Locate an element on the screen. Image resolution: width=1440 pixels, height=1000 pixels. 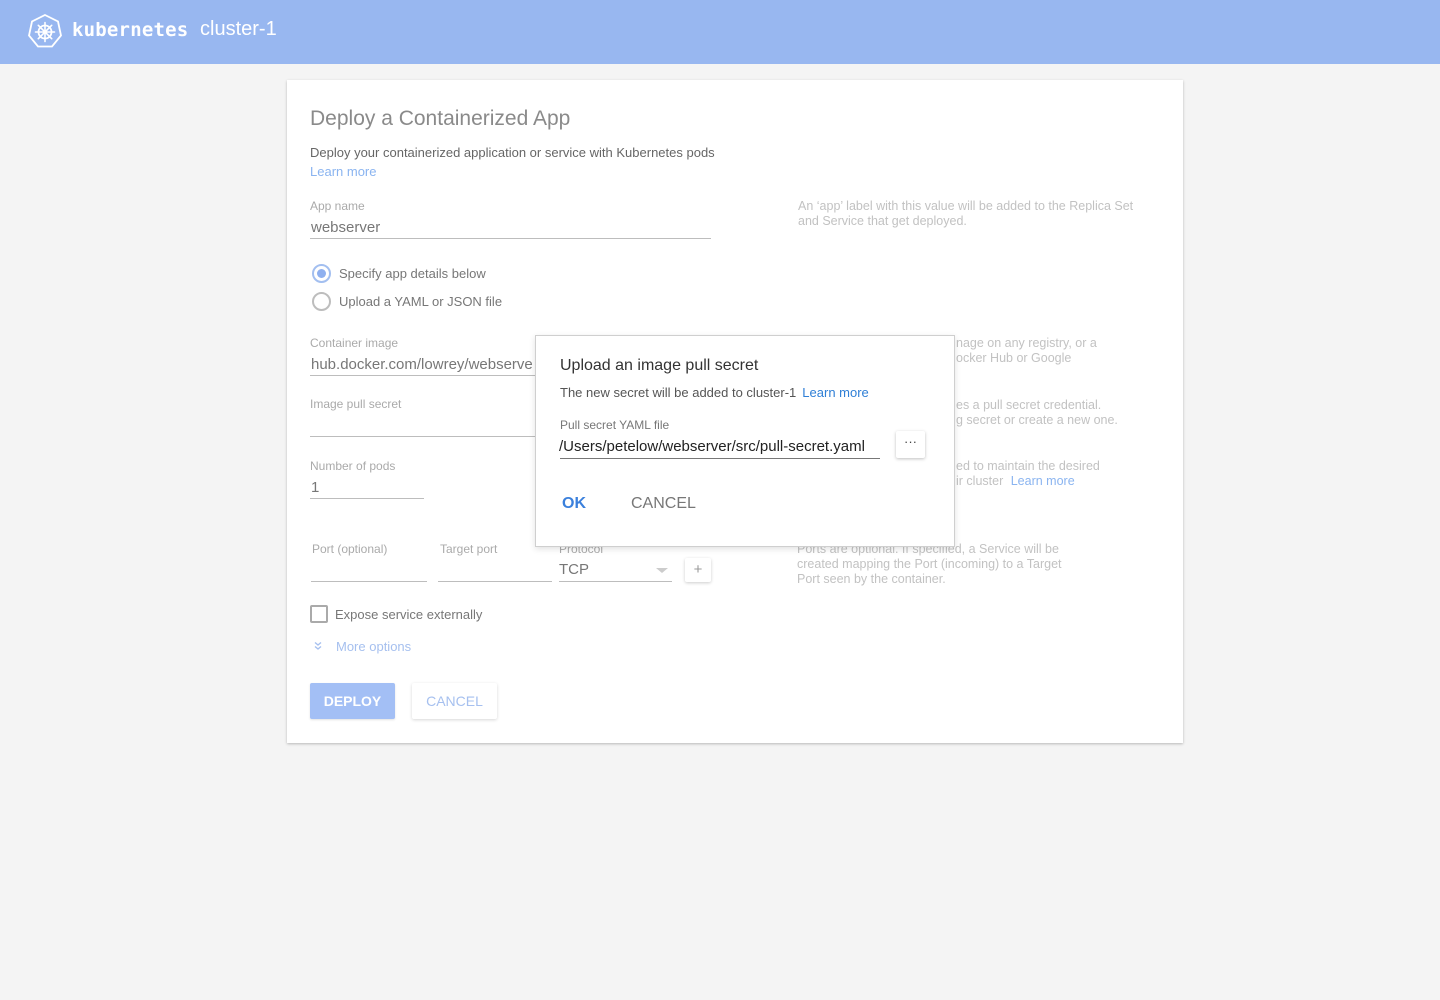
pods-label: Number of pods is located at coordinates (353, 466).